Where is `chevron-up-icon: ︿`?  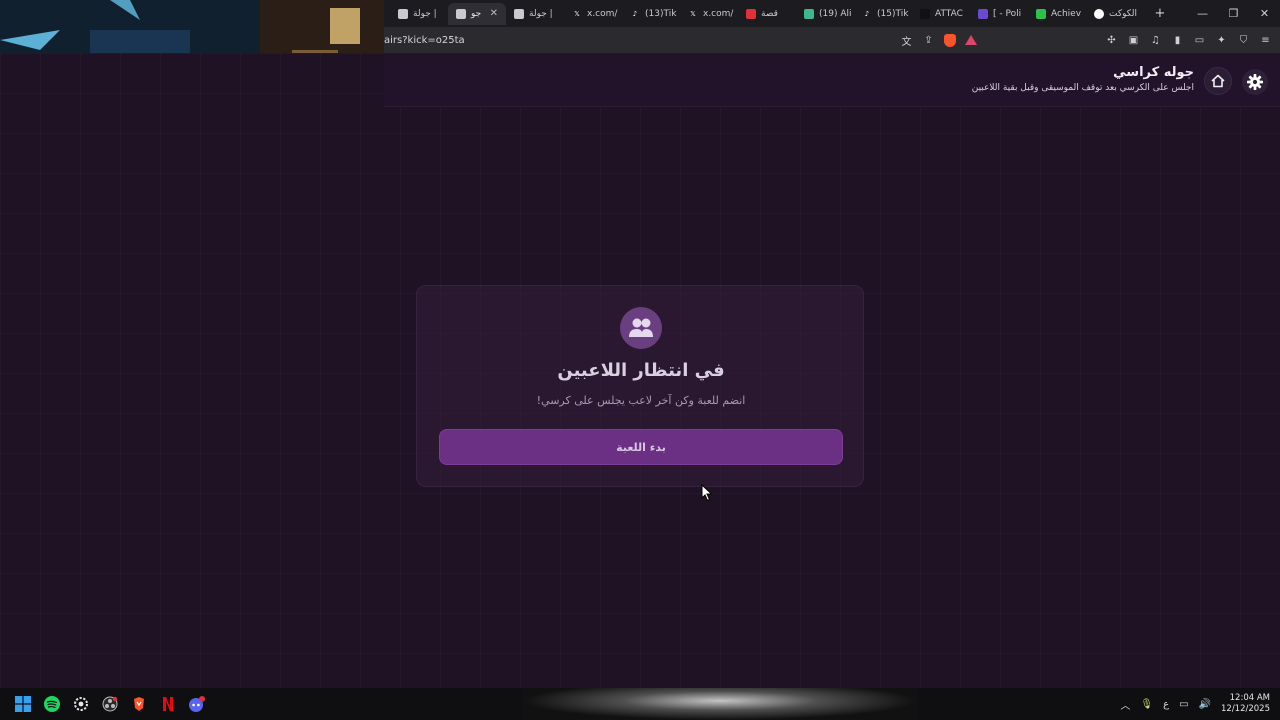
chevron-up-icon: ︿ is located at coordinates (1125, 704).